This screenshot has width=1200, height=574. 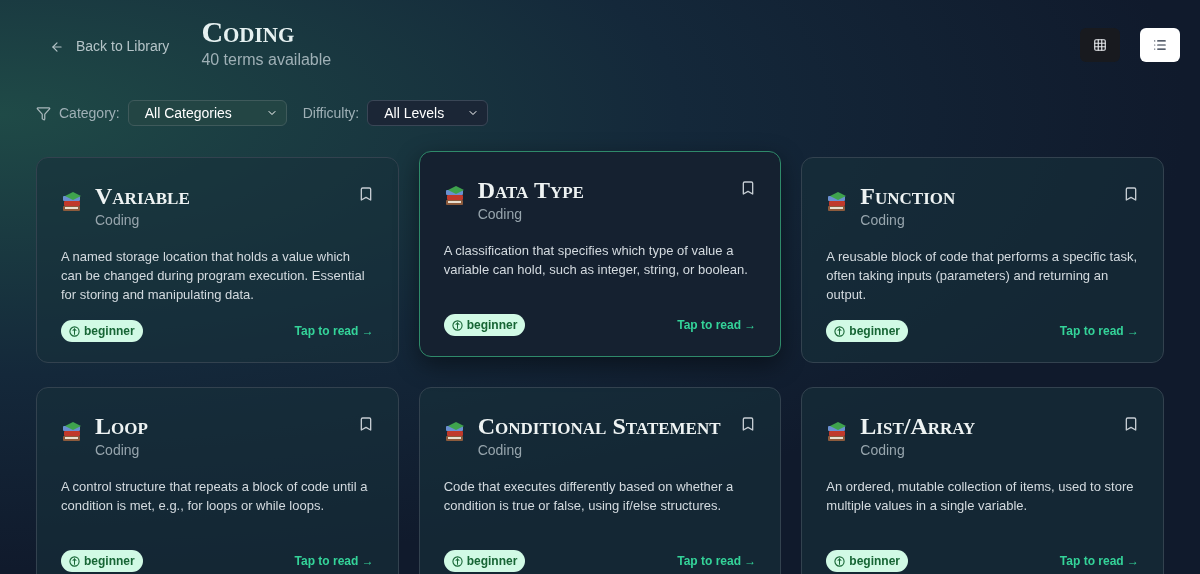 I want to click on term-title: Loop, so click(x=122, y=426).